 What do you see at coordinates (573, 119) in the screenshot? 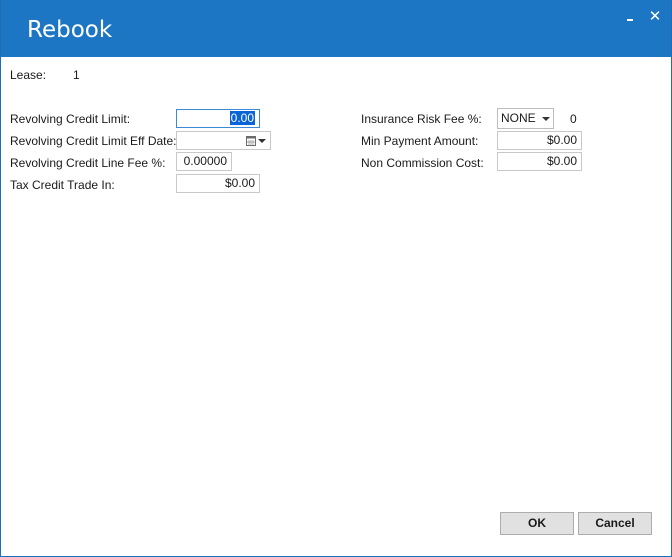
I see `insurance-risk-fee-value: 0` at bounding box center [573, 119].